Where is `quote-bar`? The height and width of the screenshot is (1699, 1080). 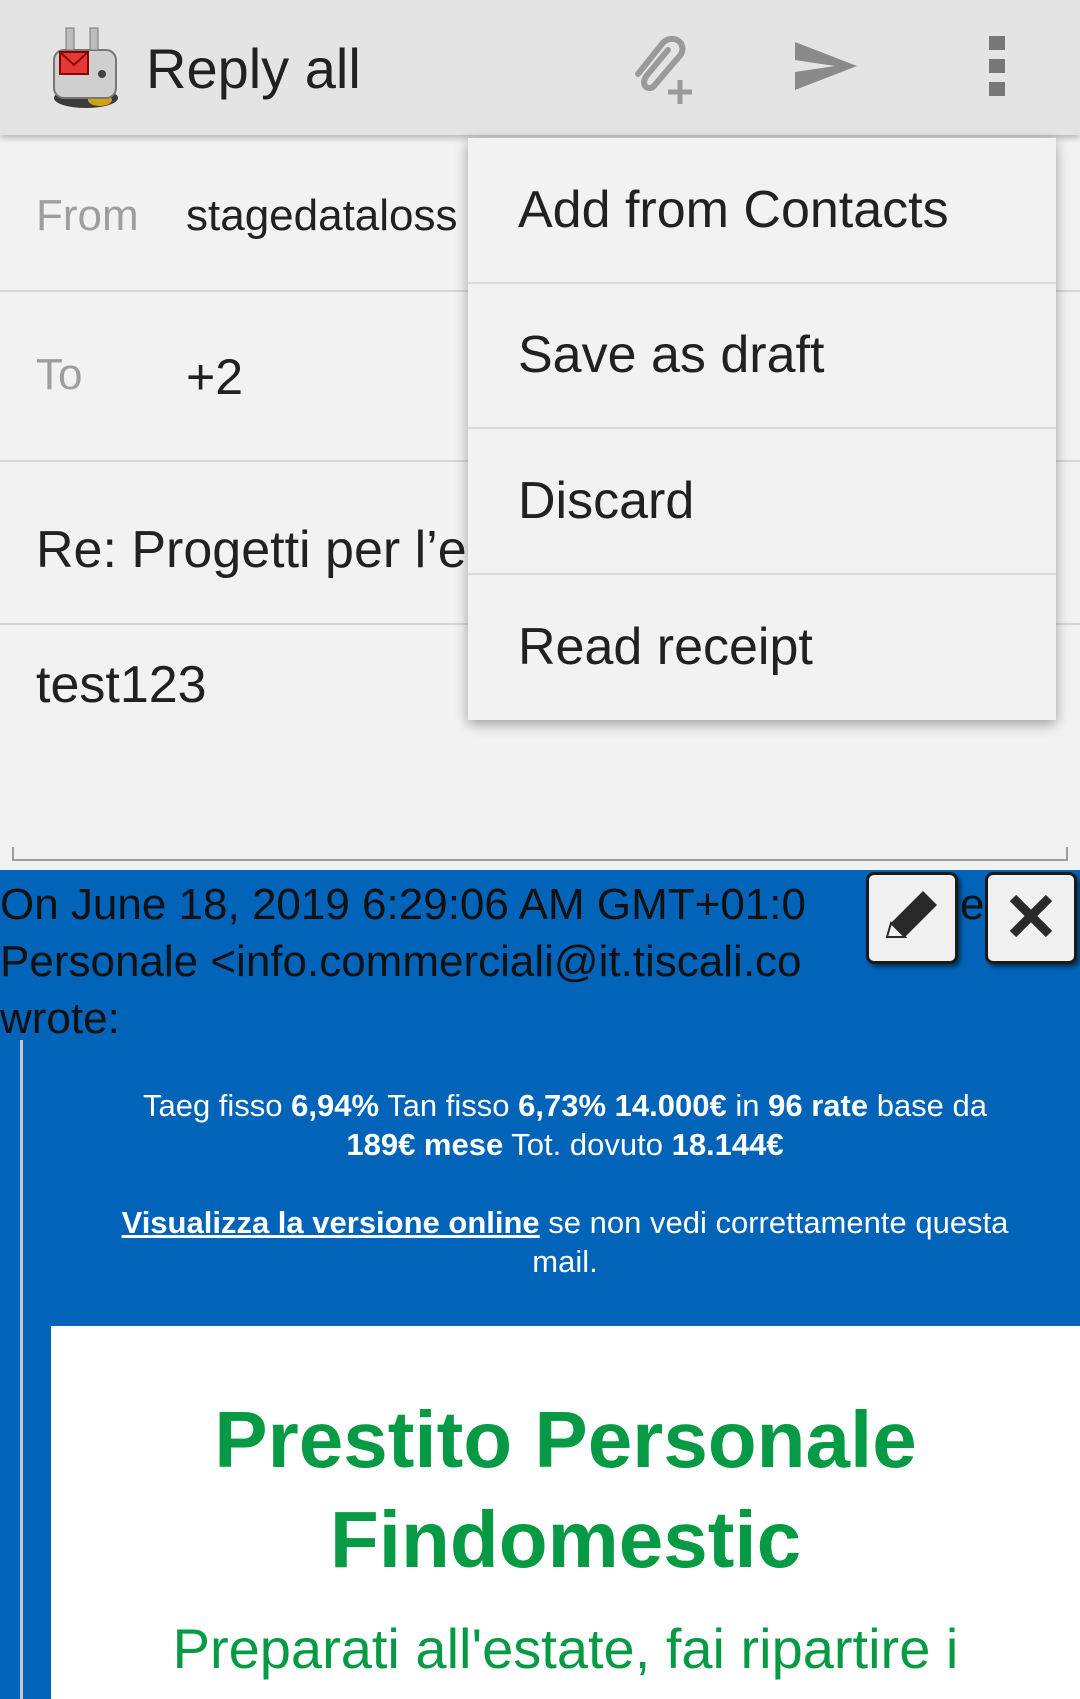
quote-bar is located at coordinates (21, 1369).